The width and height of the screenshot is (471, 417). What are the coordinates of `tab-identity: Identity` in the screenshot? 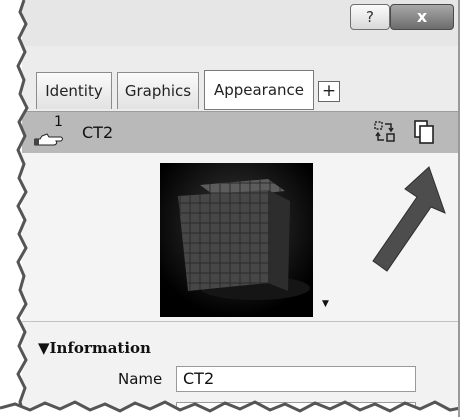 It's located at (74, 90).